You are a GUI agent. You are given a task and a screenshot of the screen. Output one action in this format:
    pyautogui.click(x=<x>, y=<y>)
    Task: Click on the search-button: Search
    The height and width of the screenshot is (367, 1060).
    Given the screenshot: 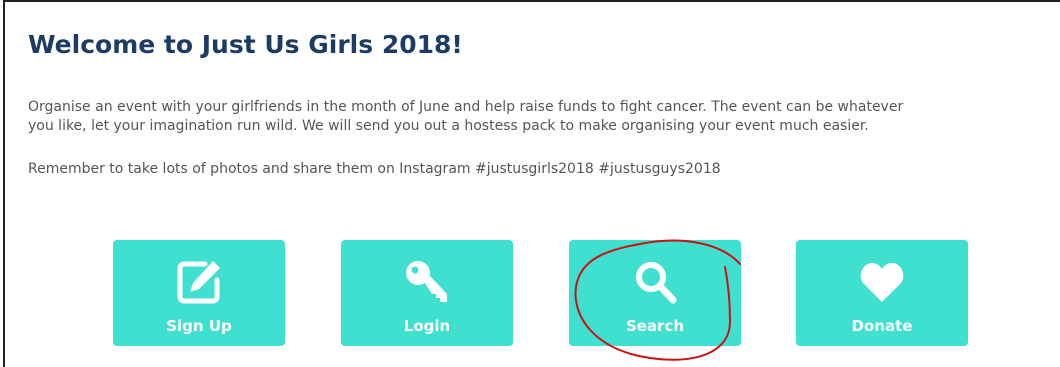 What is the action you would take?
    pyautogui.click(x=655, y=293)
    